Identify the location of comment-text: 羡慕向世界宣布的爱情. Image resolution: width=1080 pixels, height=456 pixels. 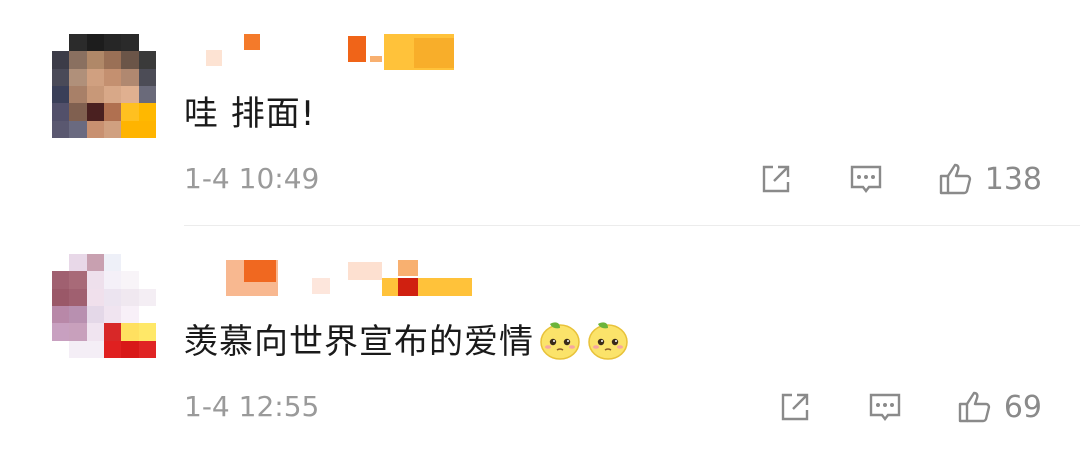
(407, 338).